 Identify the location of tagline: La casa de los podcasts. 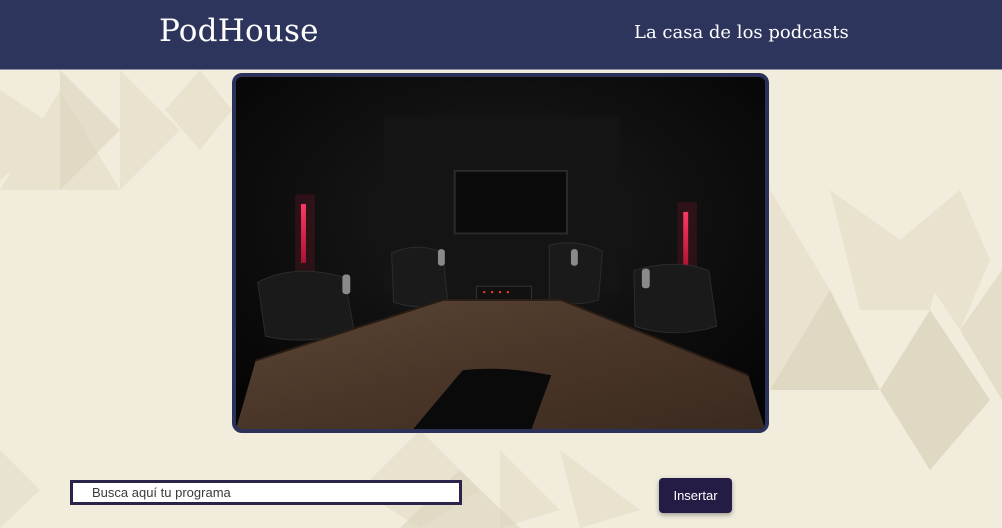
(741, 32).